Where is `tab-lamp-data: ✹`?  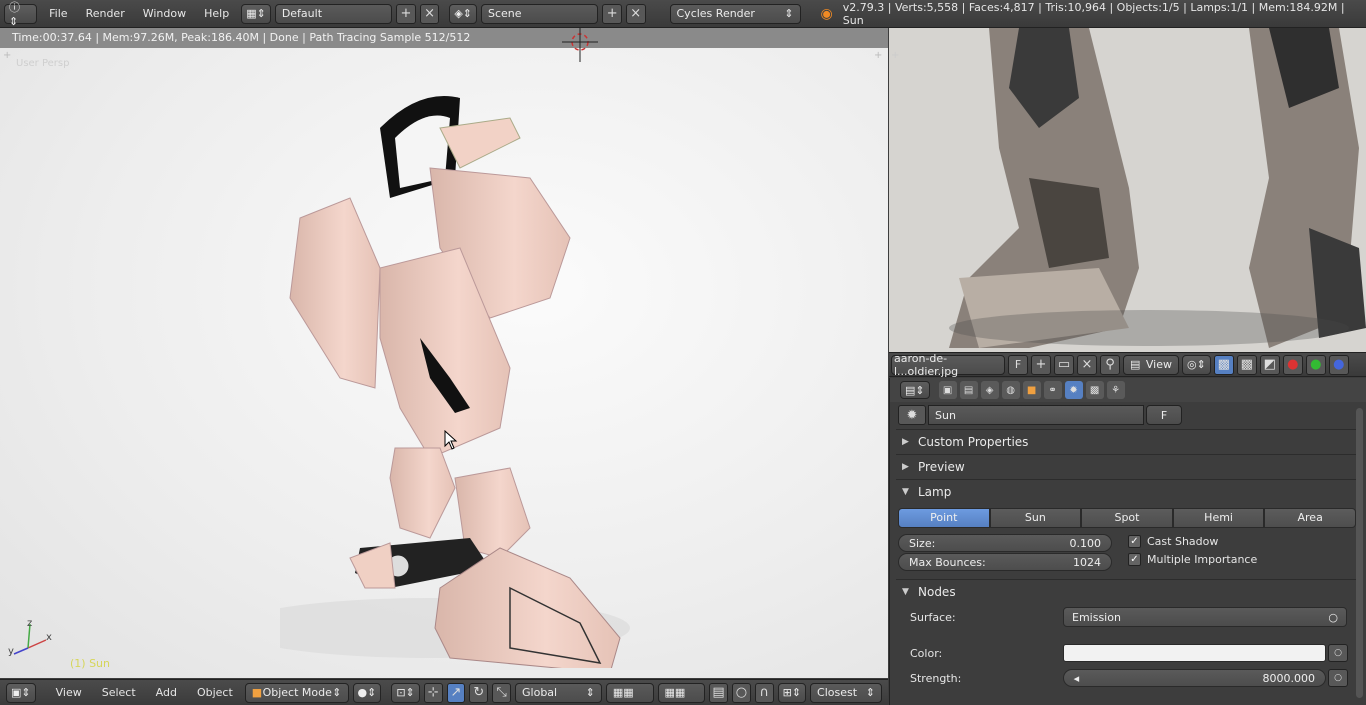
tab-lamp-data: ✹ is located at coordinates (1073, 390).